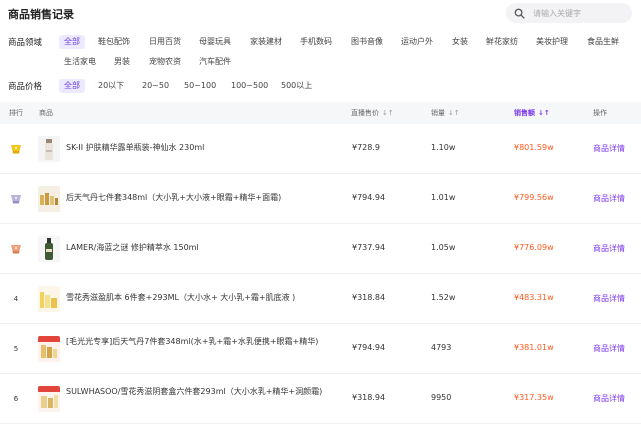  Describe the element at coordinates (197, 198) in the screenshot. I see `product-name: 后天气丹七件套348ml（大小乳+大小液+眼霜+精华+面霜)` at that location.